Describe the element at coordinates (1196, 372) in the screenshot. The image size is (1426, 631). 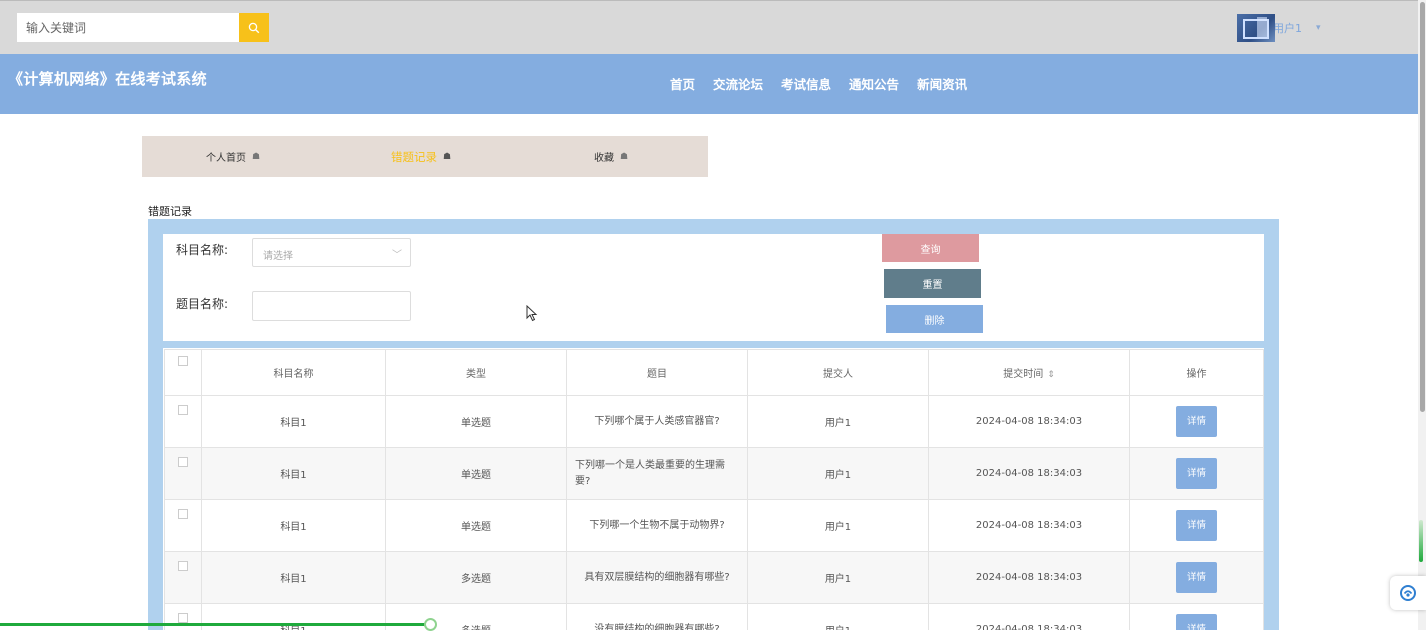
I see `header-action: 操作` at that location.